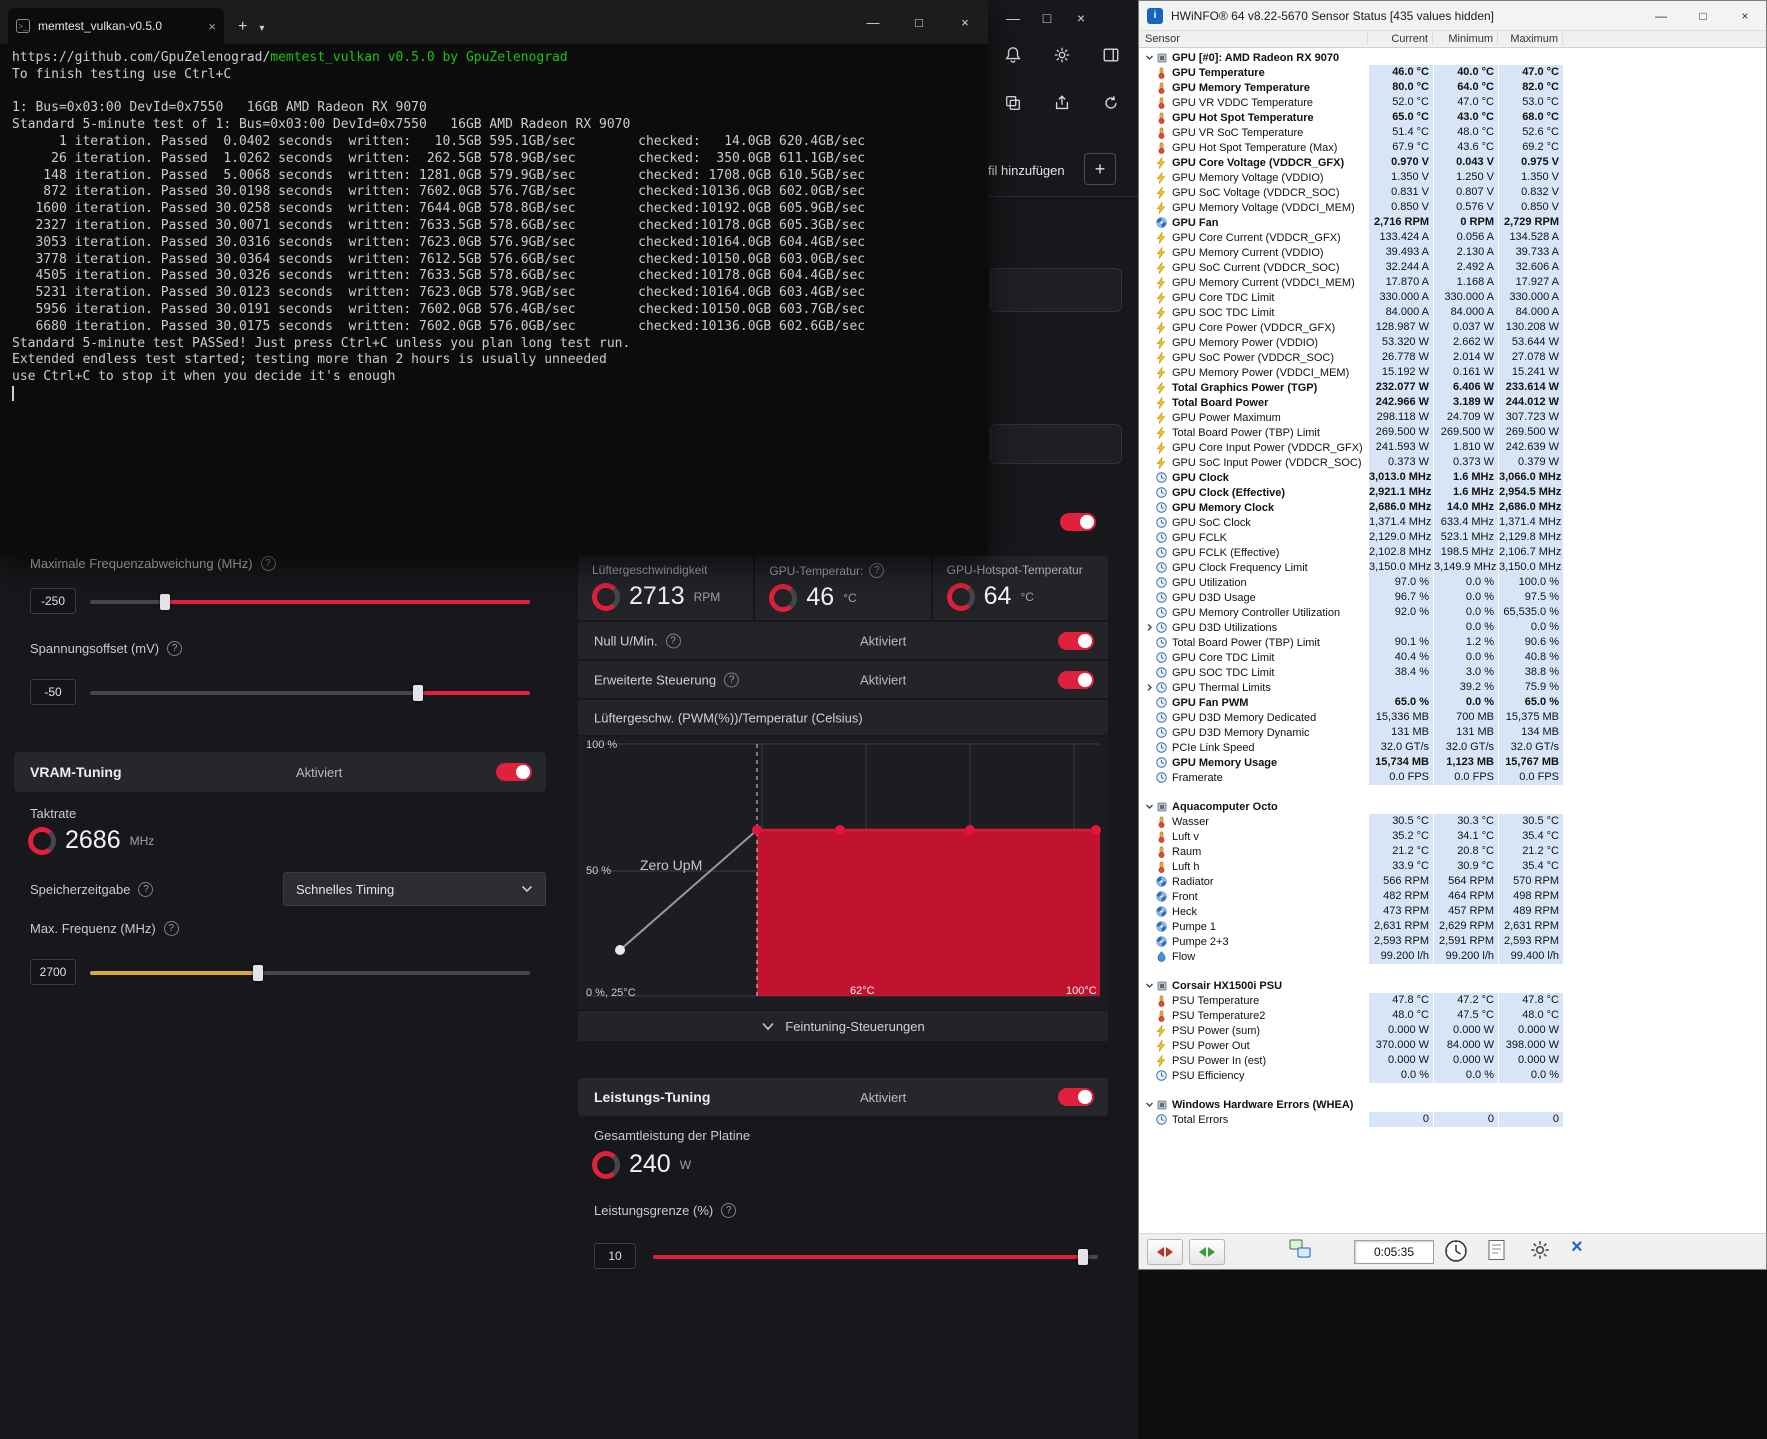 The height and width of the screenshot is (1439, 1767). I want to click on sidebar-panel-icon, so click(1111, 55).